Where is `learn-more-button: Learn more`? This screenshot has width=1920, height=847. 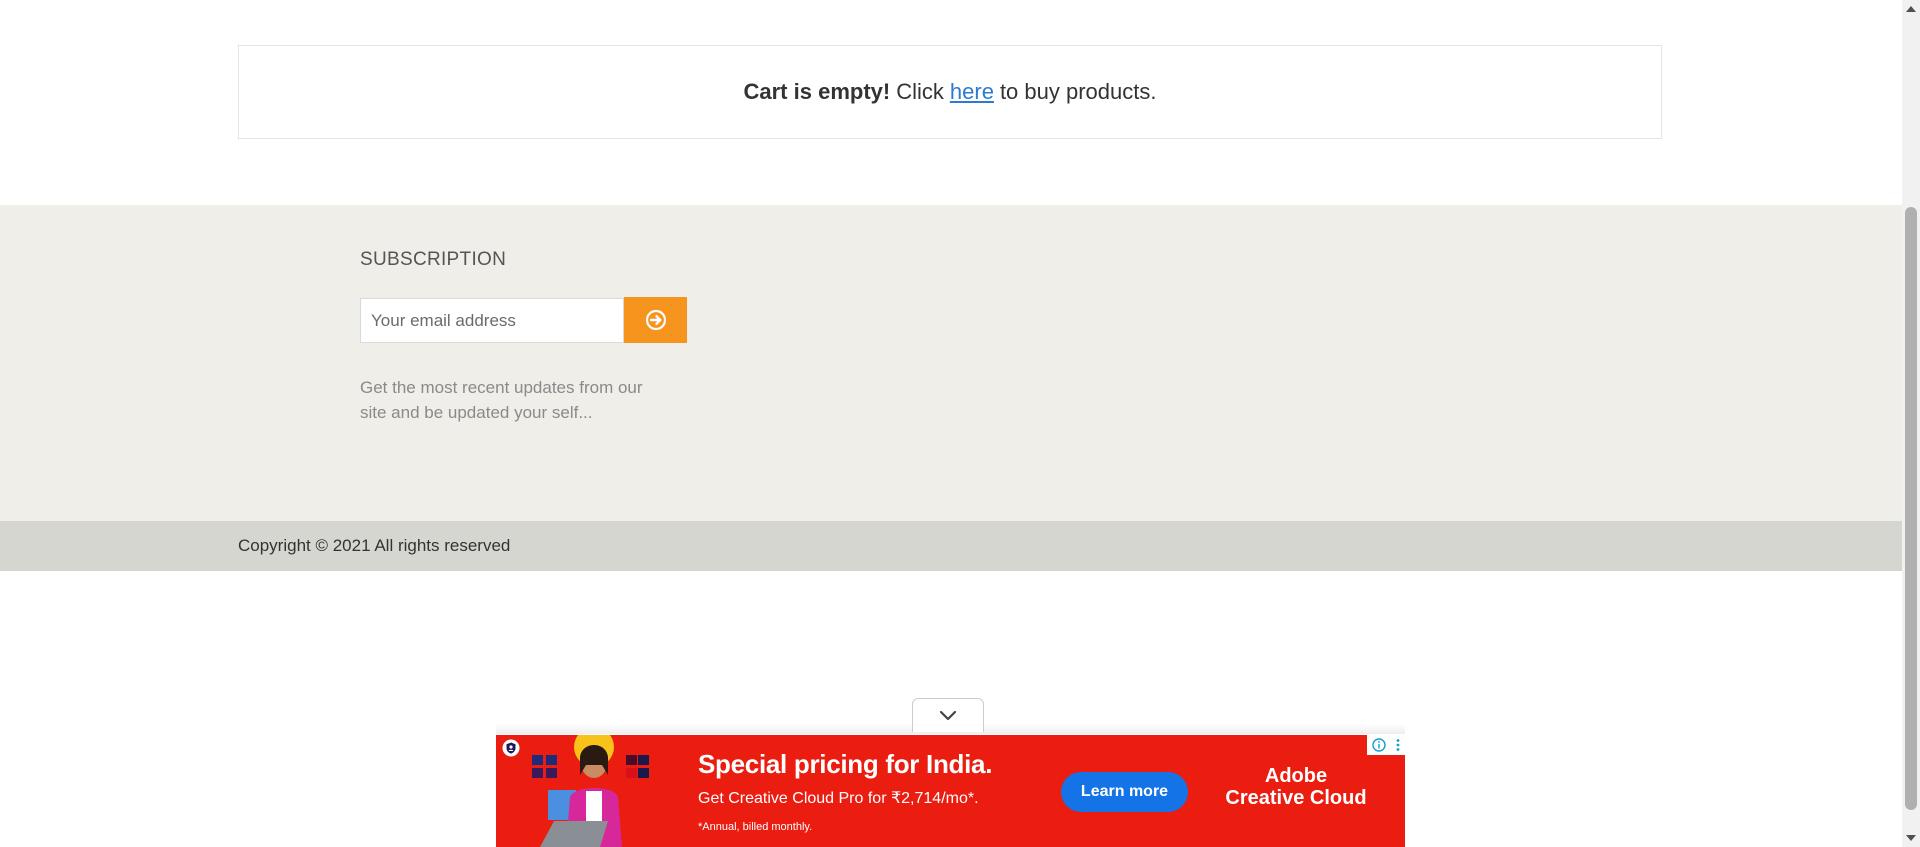 learn-more-button: Learn more is located at coordinates (1124, 792).